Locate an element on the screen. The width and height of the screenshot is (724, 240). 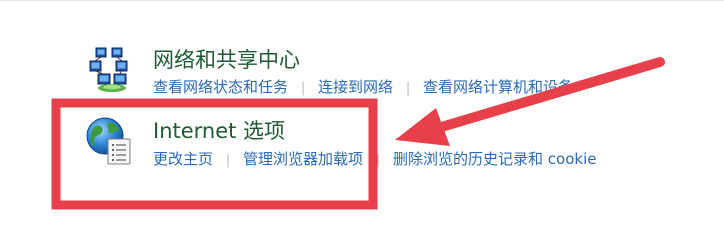
change-homepage-link: 更改主页 is located at coordinates (183, 159).